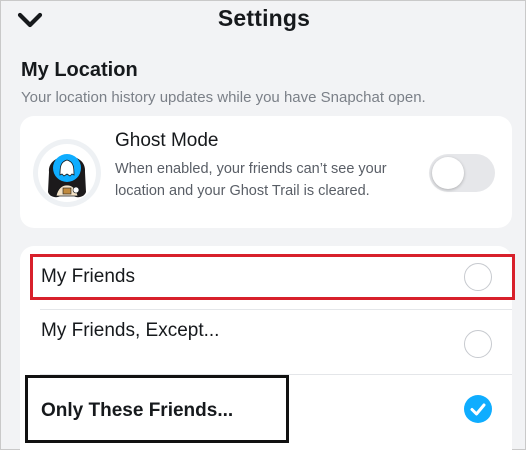  I want to click on header: Settings, so click(263, 21).